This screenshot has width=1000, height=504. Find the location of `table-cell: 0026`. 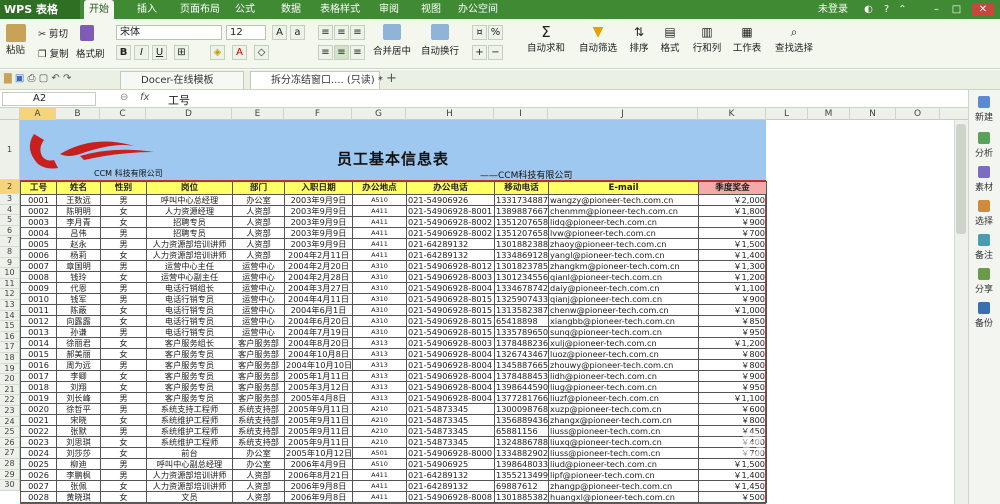

table-cell: 0026 is located at coordinates (38, 475).